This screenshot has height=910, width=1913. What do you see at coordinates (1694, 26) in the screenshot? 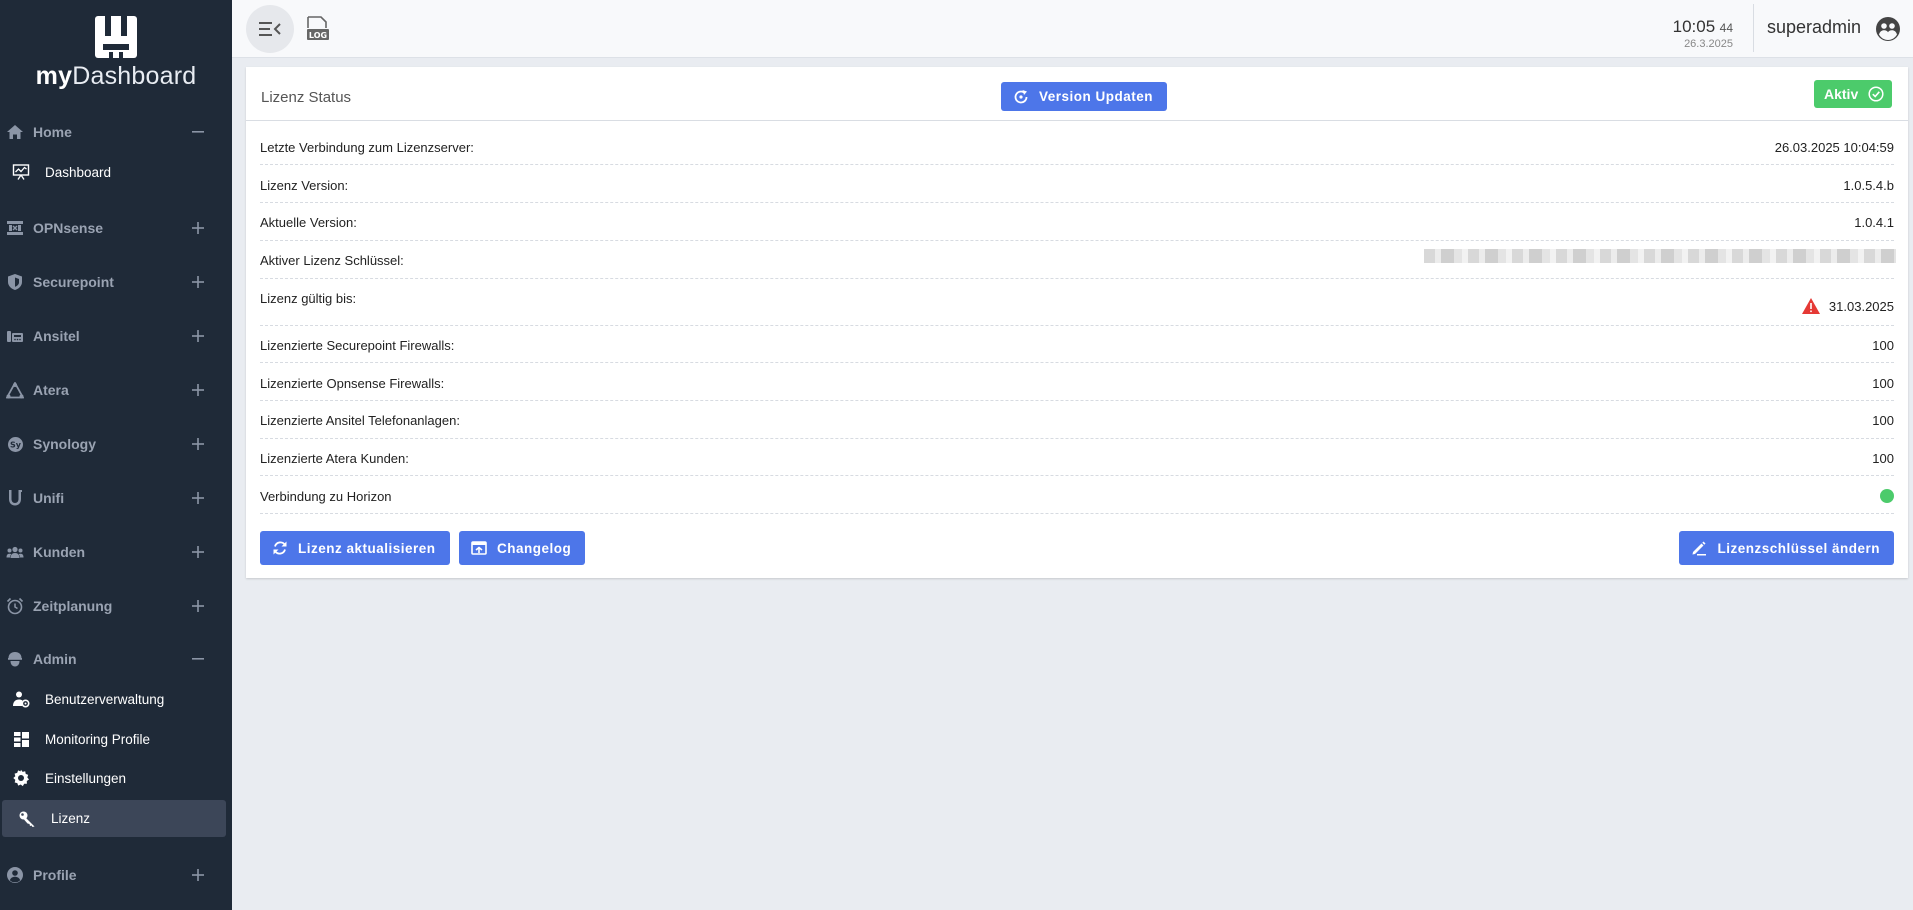
I see `clock-time: 10:05` at bounding box center [1694, 26].